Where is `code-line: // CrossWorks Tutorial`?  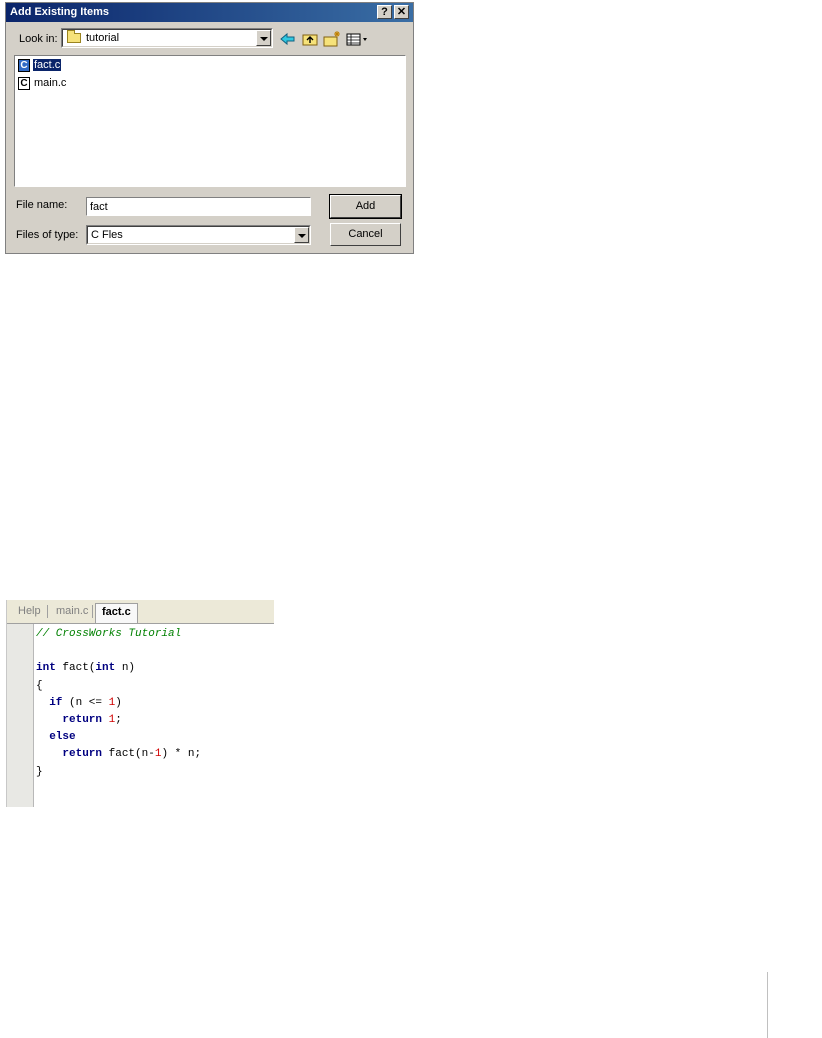
code-line: // CrossWorks Tutorial is located at coordinates (109, 634).